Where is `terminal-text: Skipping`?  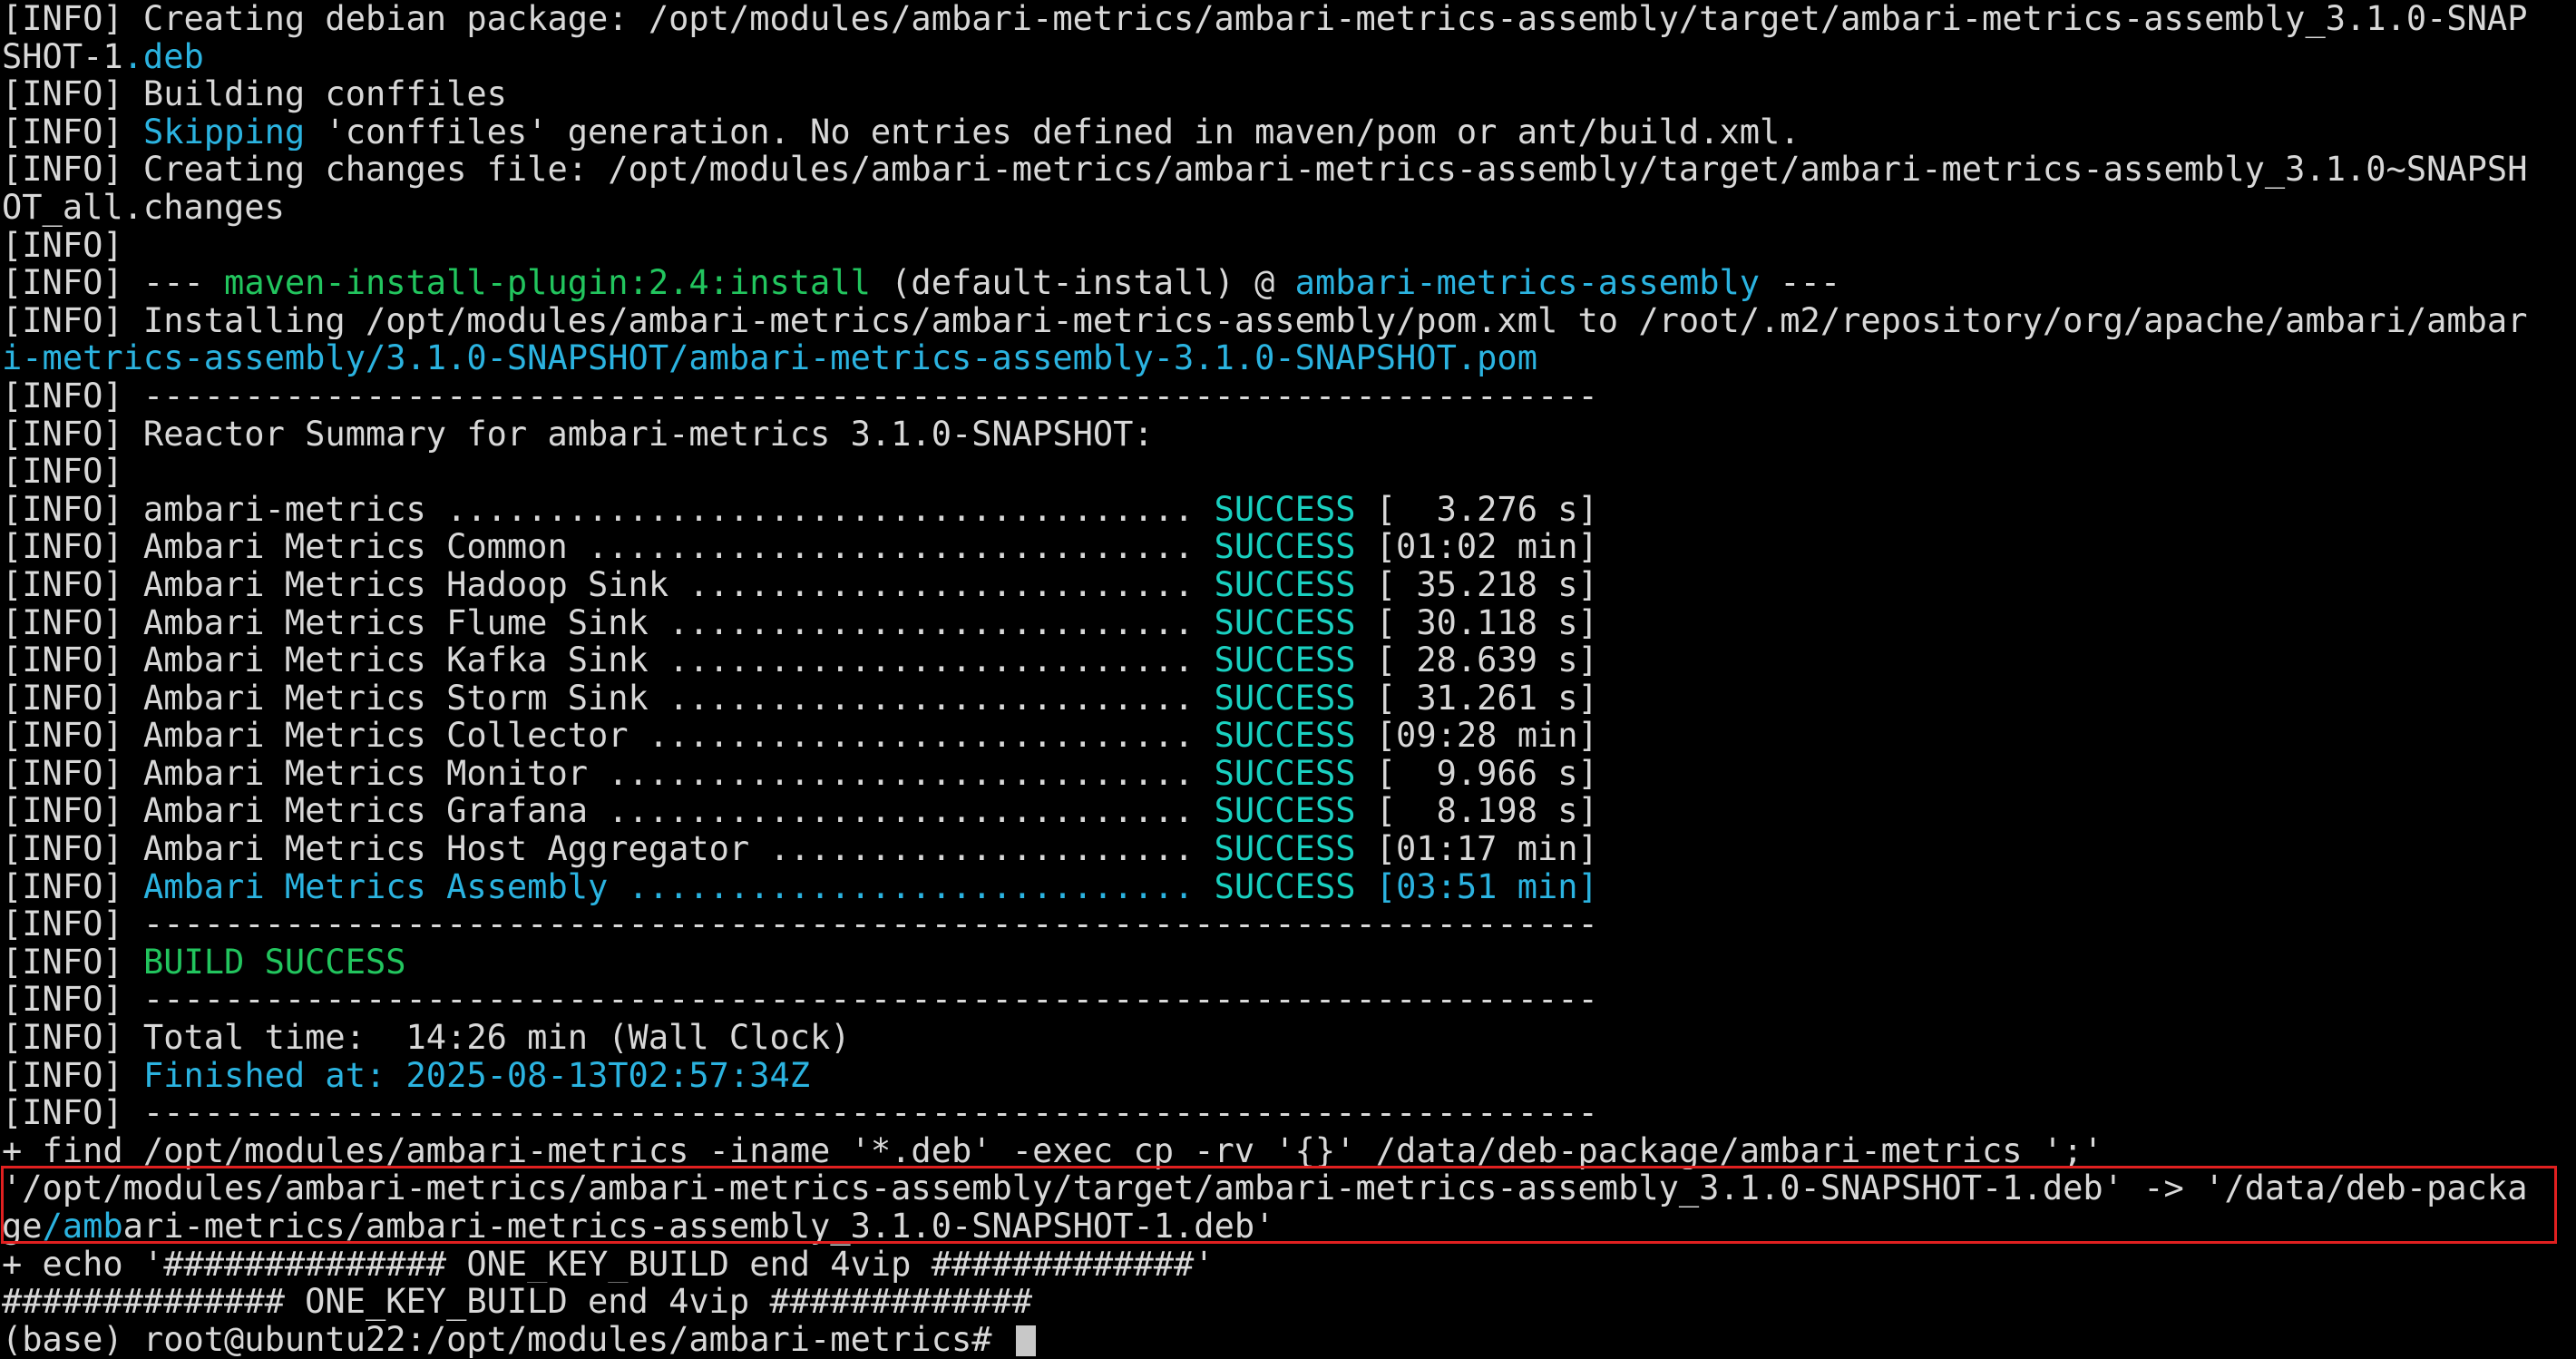
terminal-text: Skipping is located at coordinates (224, 132).